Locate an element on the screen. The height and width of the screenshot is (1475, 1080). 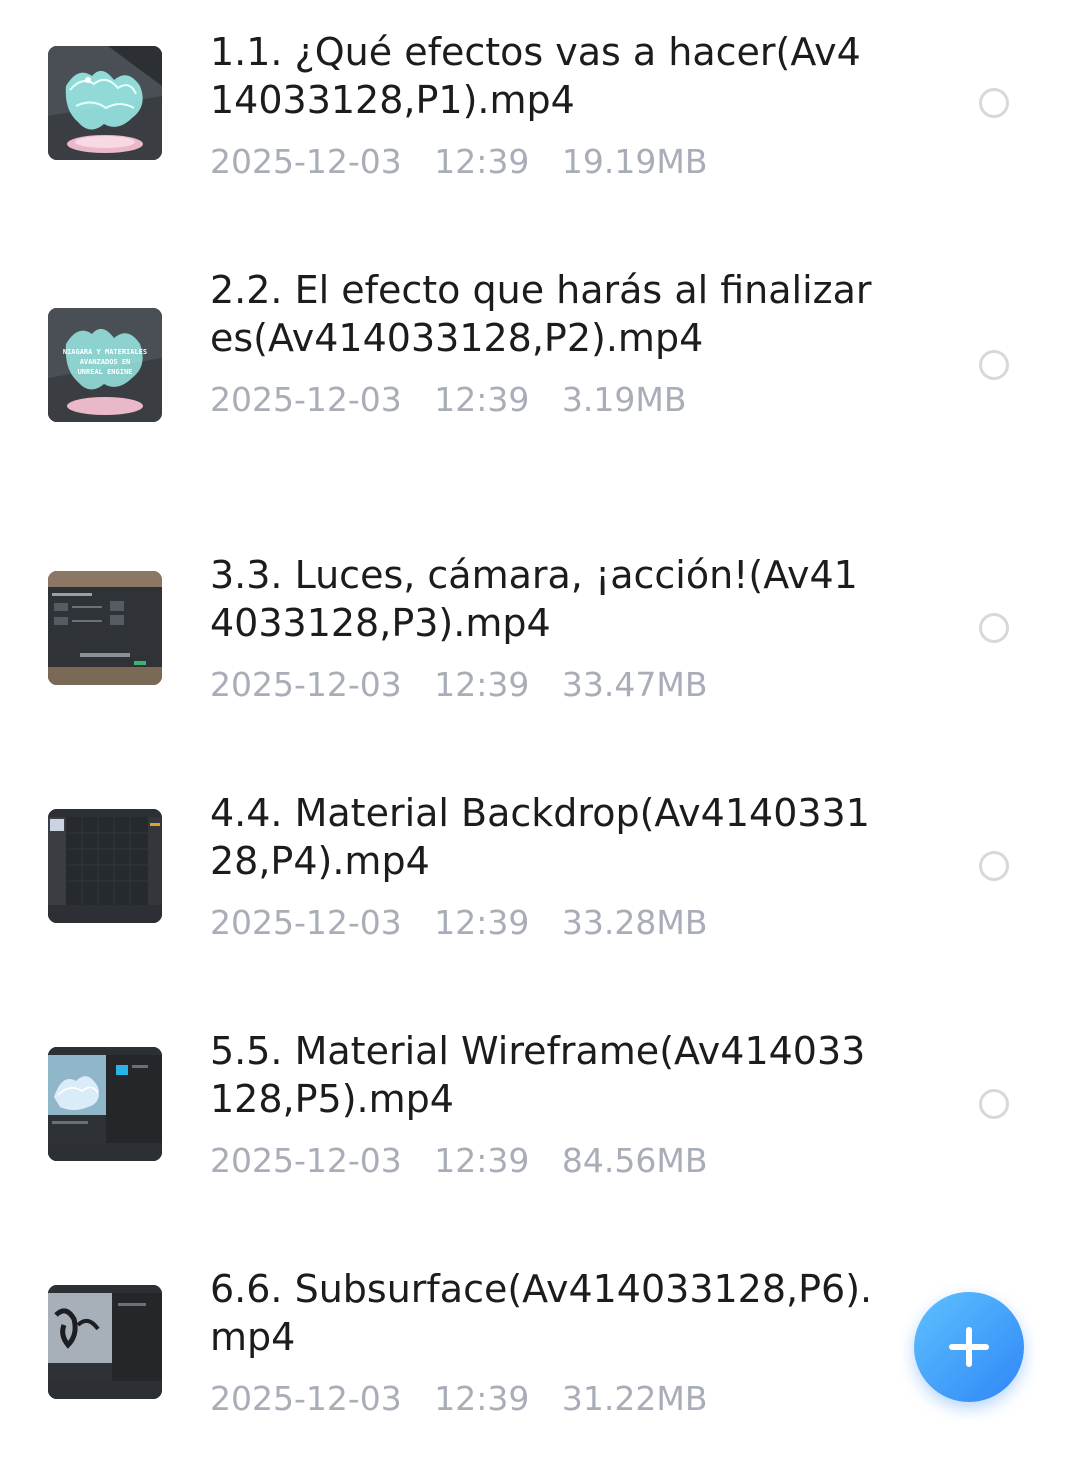
file-size: 84.56MB is located at coordinates (634, 1160).